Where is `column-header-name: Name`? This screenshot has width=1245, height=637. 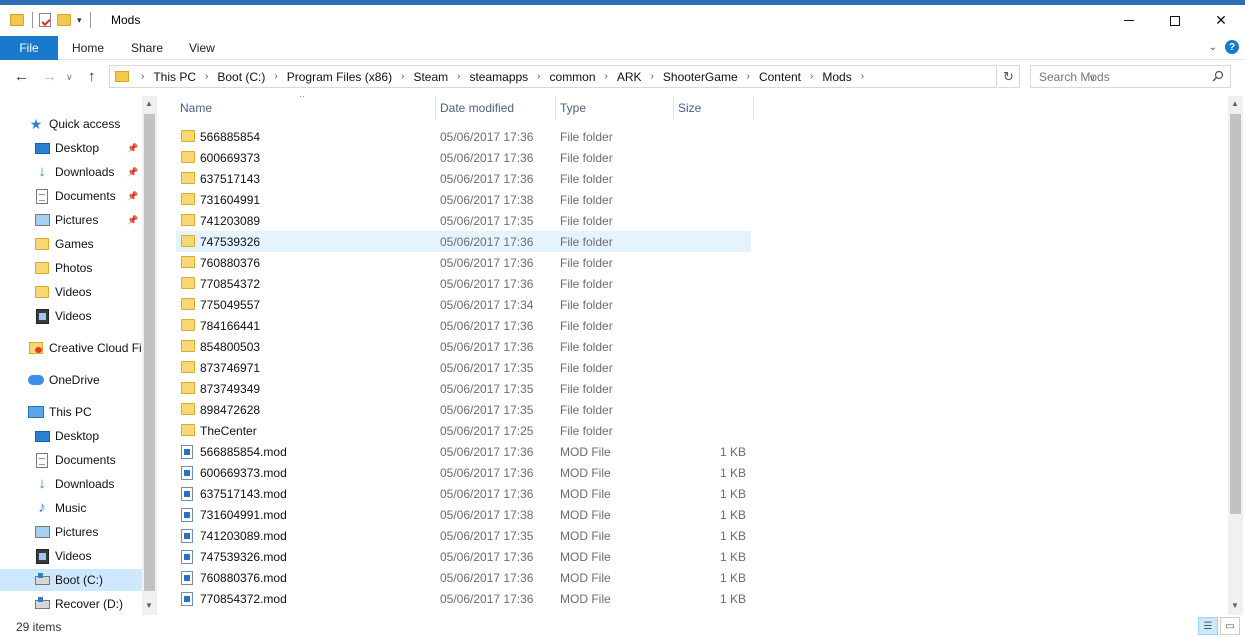 column-header-name: Name is located at coordinates (306, 108).